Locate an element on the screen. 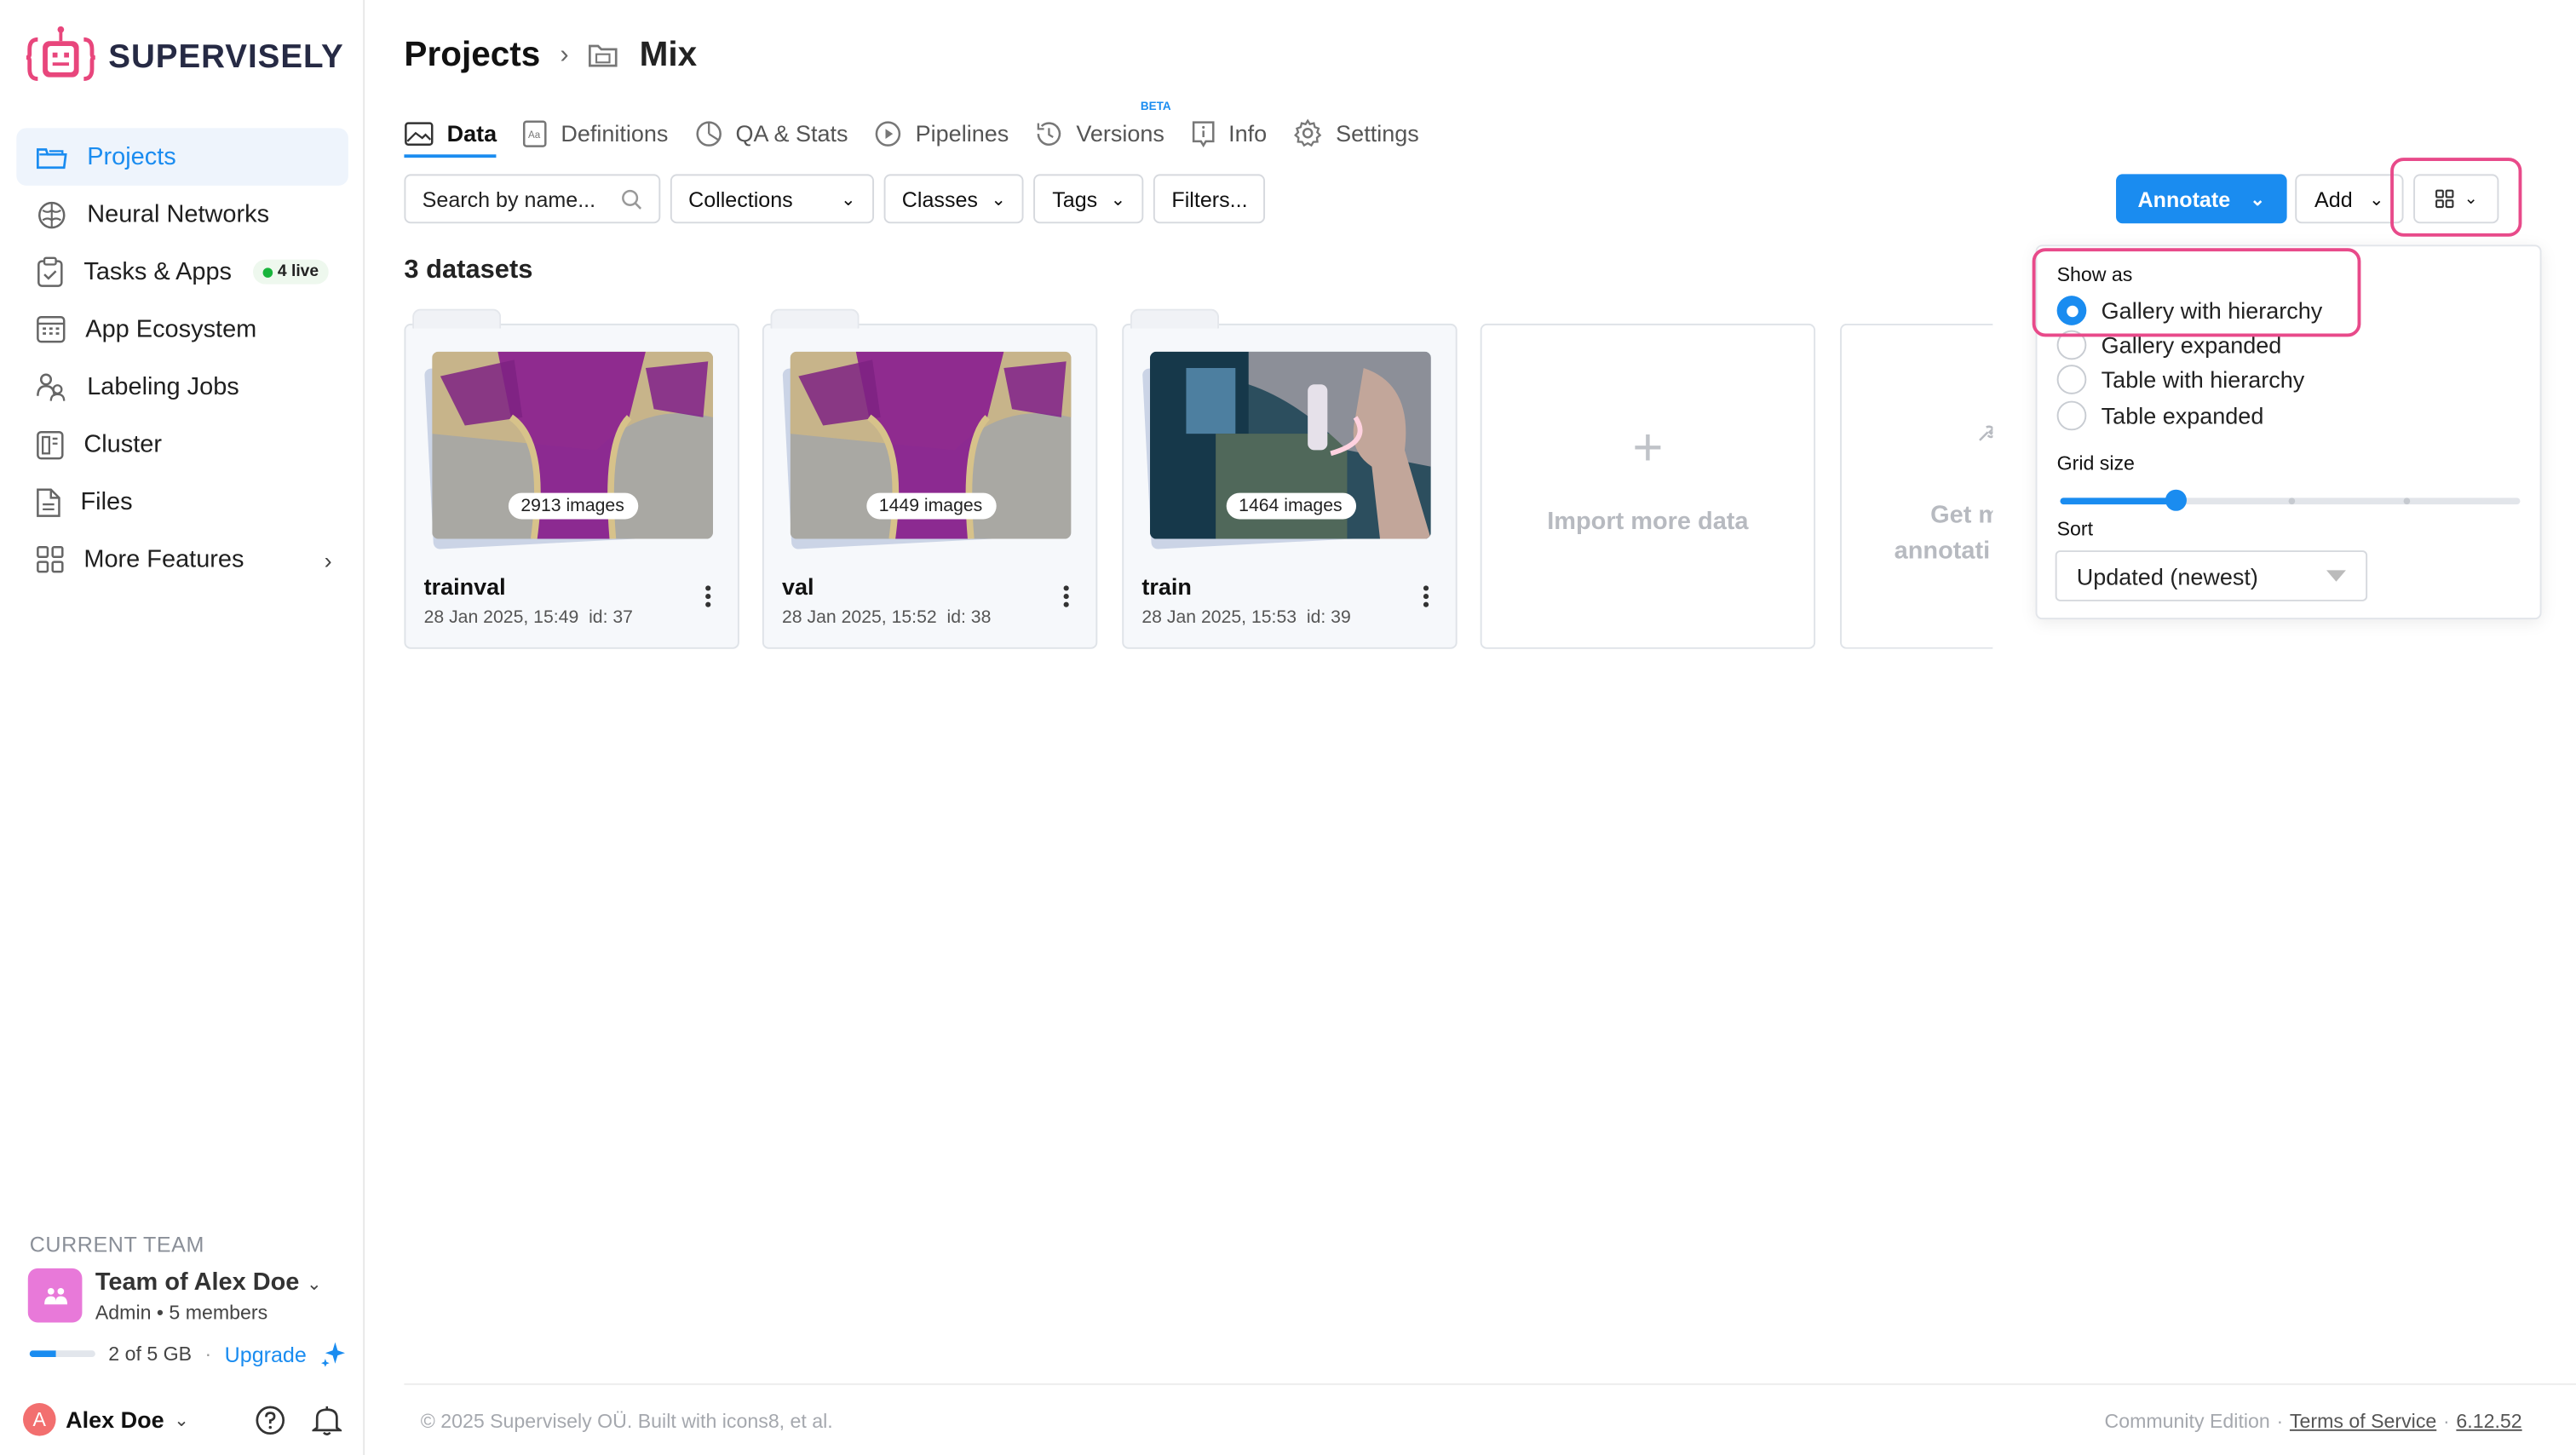 Image resolution: width=2576 pixels, height=1455 pixels. add-button: Add ⌄ is located at coordinates (2349, 199).